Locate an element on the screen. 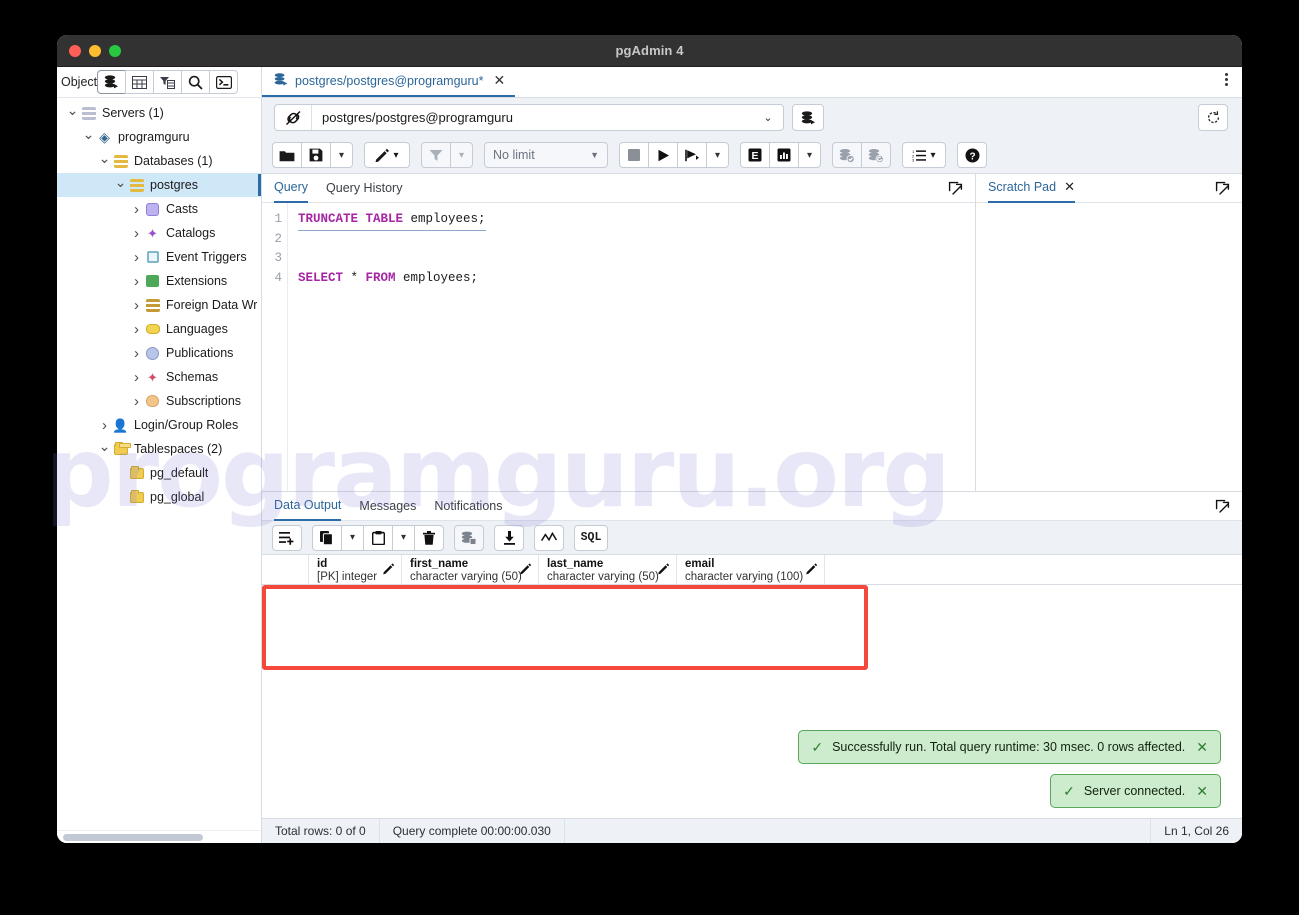 The width and height of the screenshot is (1299, 915). tab-query-history: Query History is located at coordinates (364, 188).